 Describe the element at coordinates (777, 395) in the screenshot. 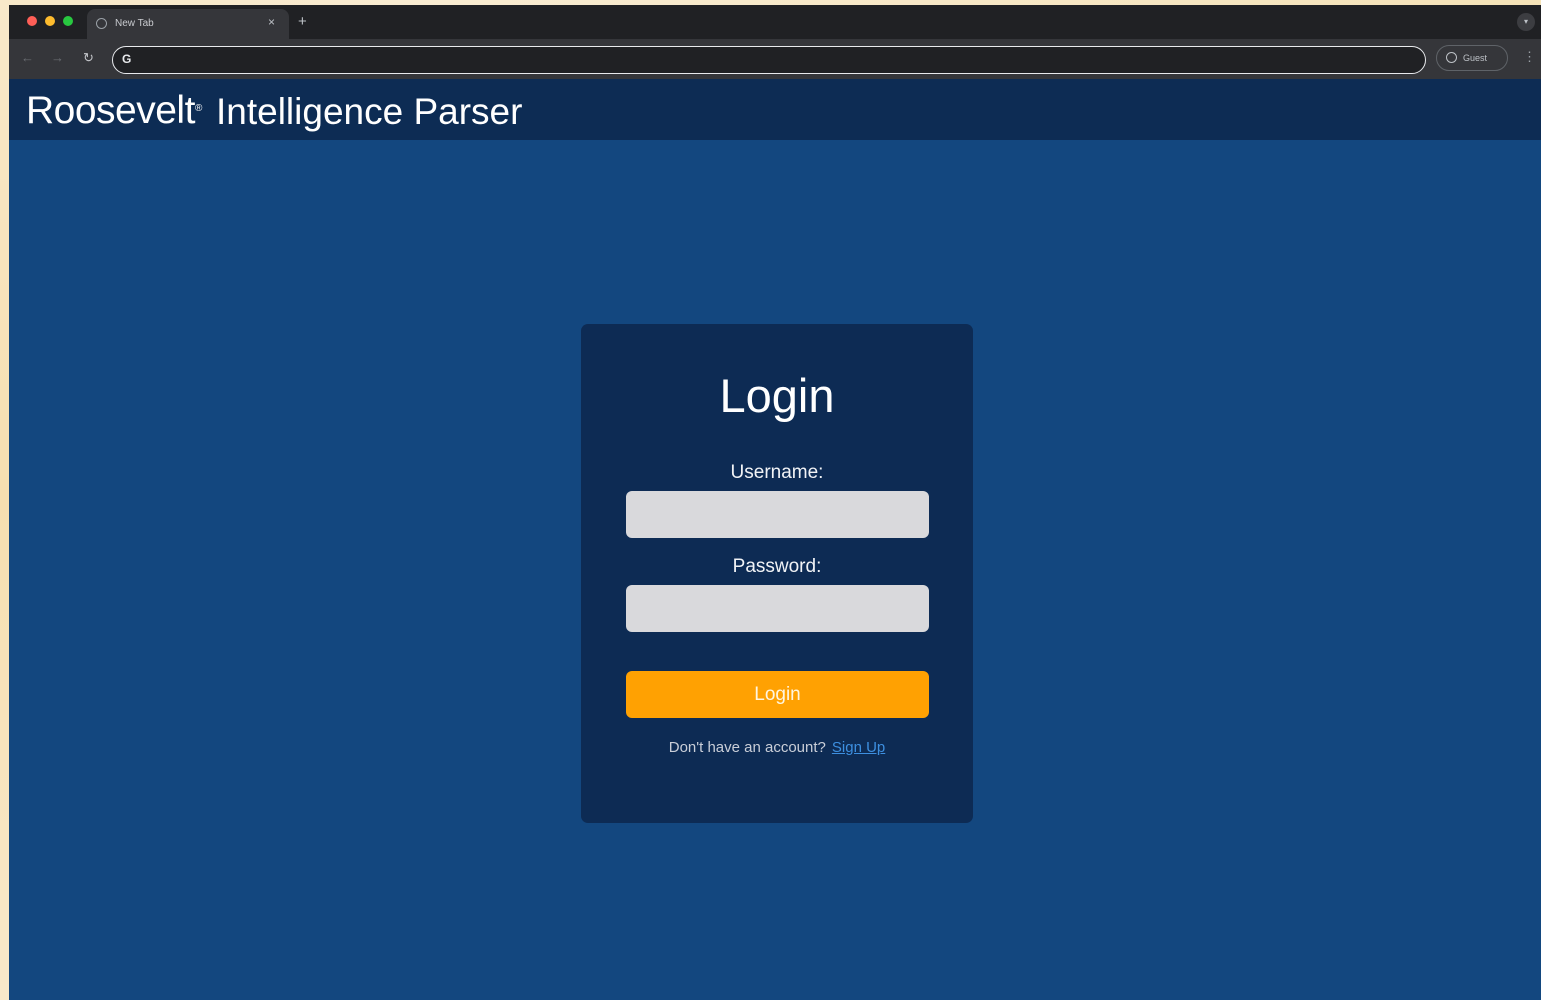

I see `login-heading: Login` at that location.